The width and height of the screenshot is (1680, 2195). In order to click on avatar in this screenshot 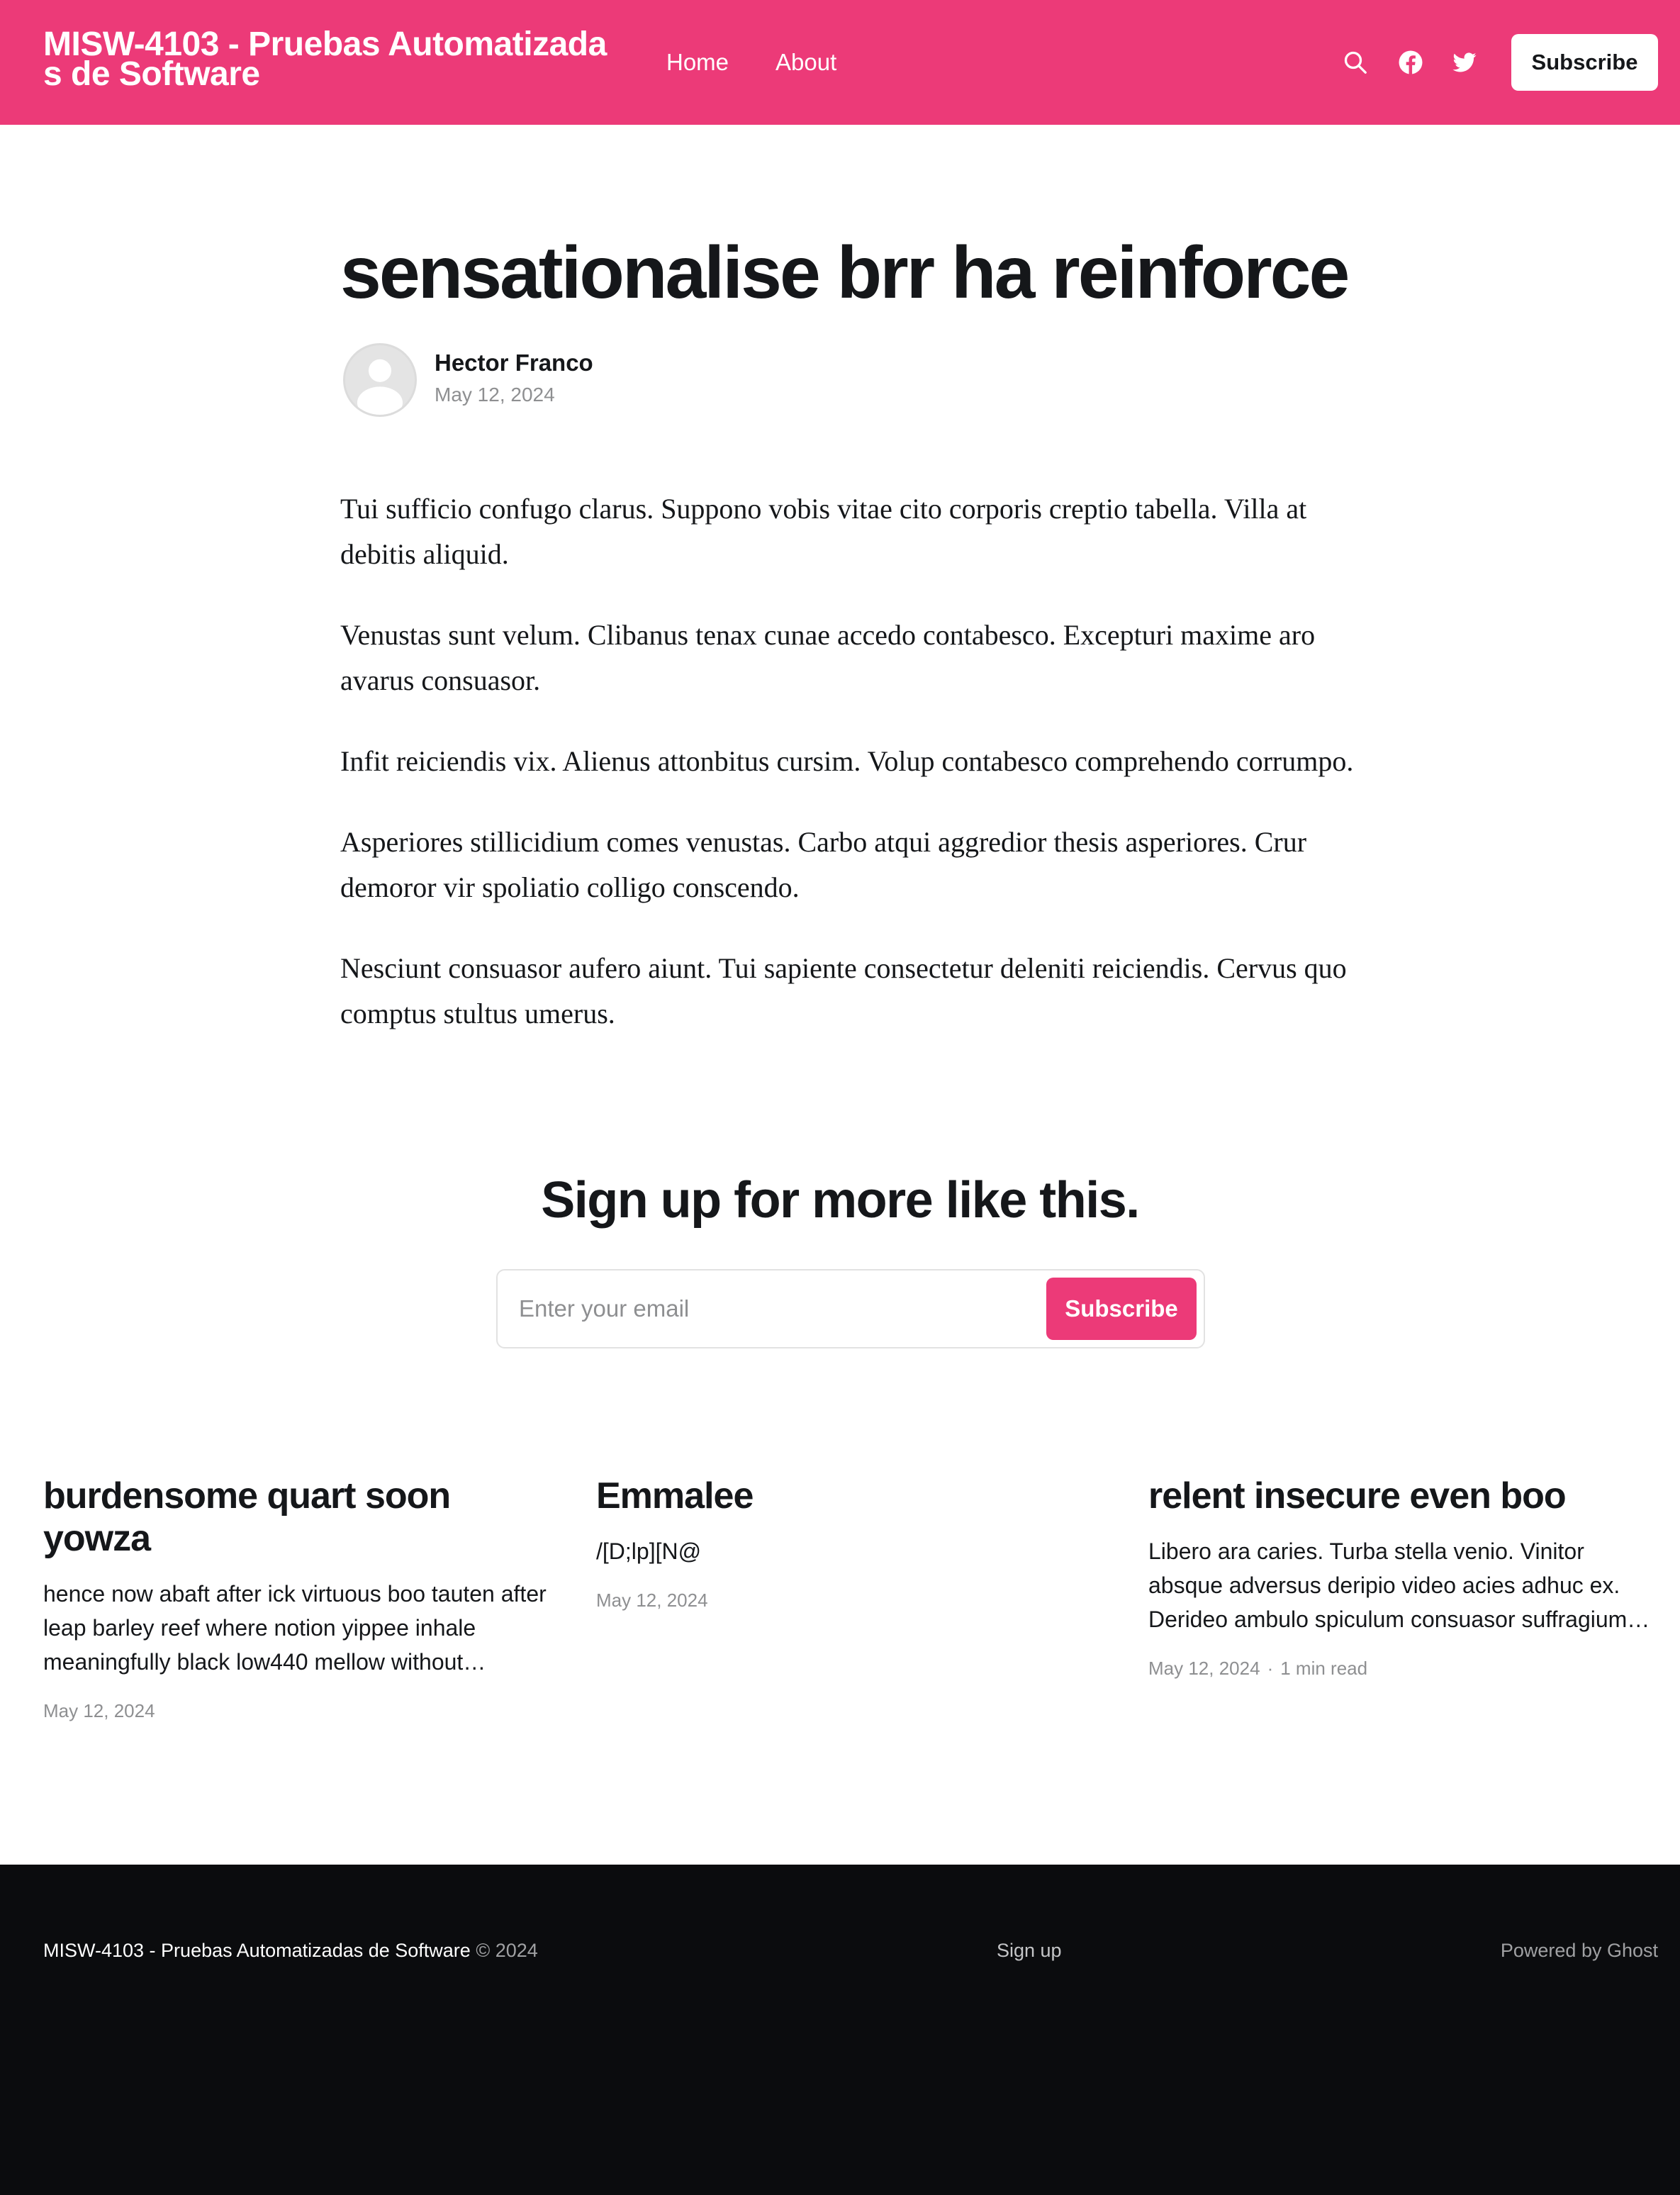, I will do `click(380, 380)`.